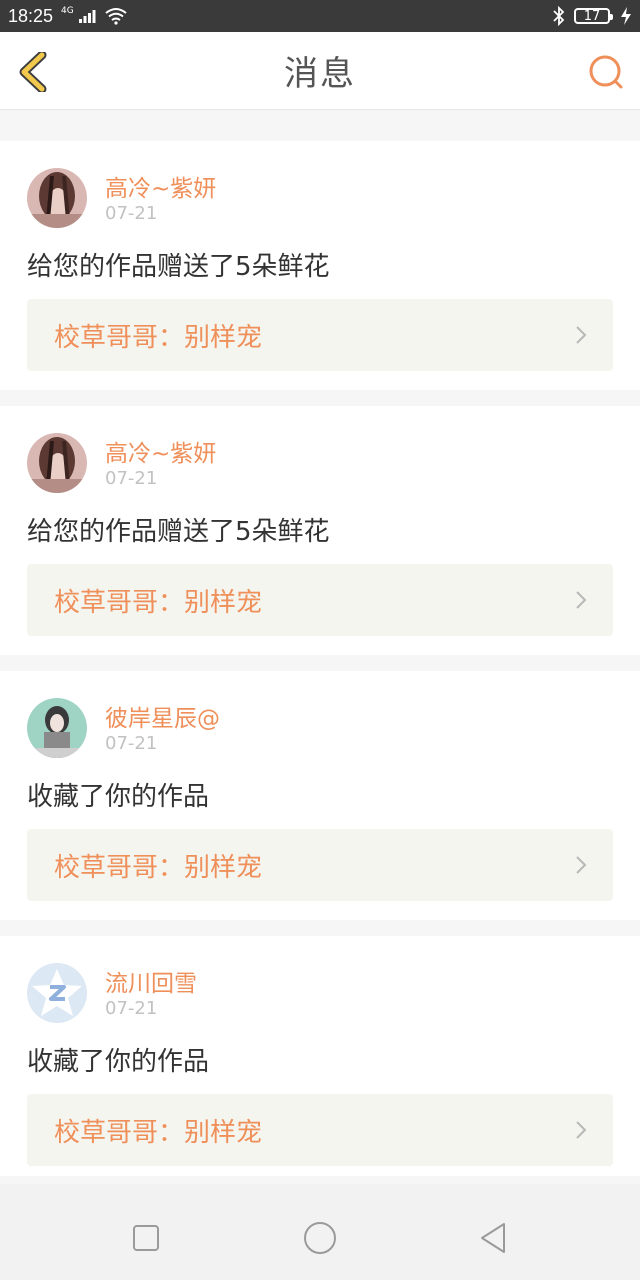  What do you see at coordinates (162, 716) in the screenshot?
I see `sender-name: 彼岸星辰@` at bounding box center [162, 716].